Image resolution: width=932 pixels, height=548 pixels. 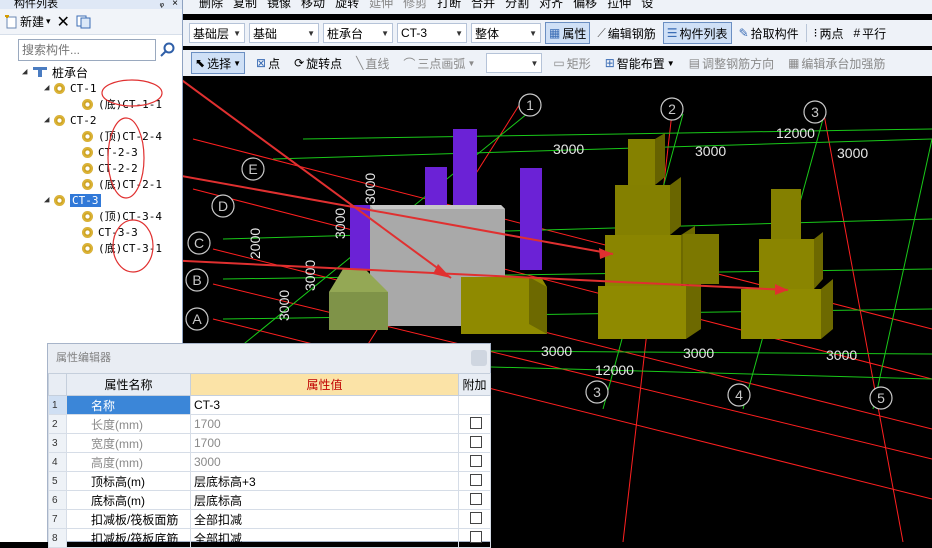 What do you see at coordinates (703, 33) in the screenshot?
I see `component-list-label: 构件列表` at bounding box center [703, 33].